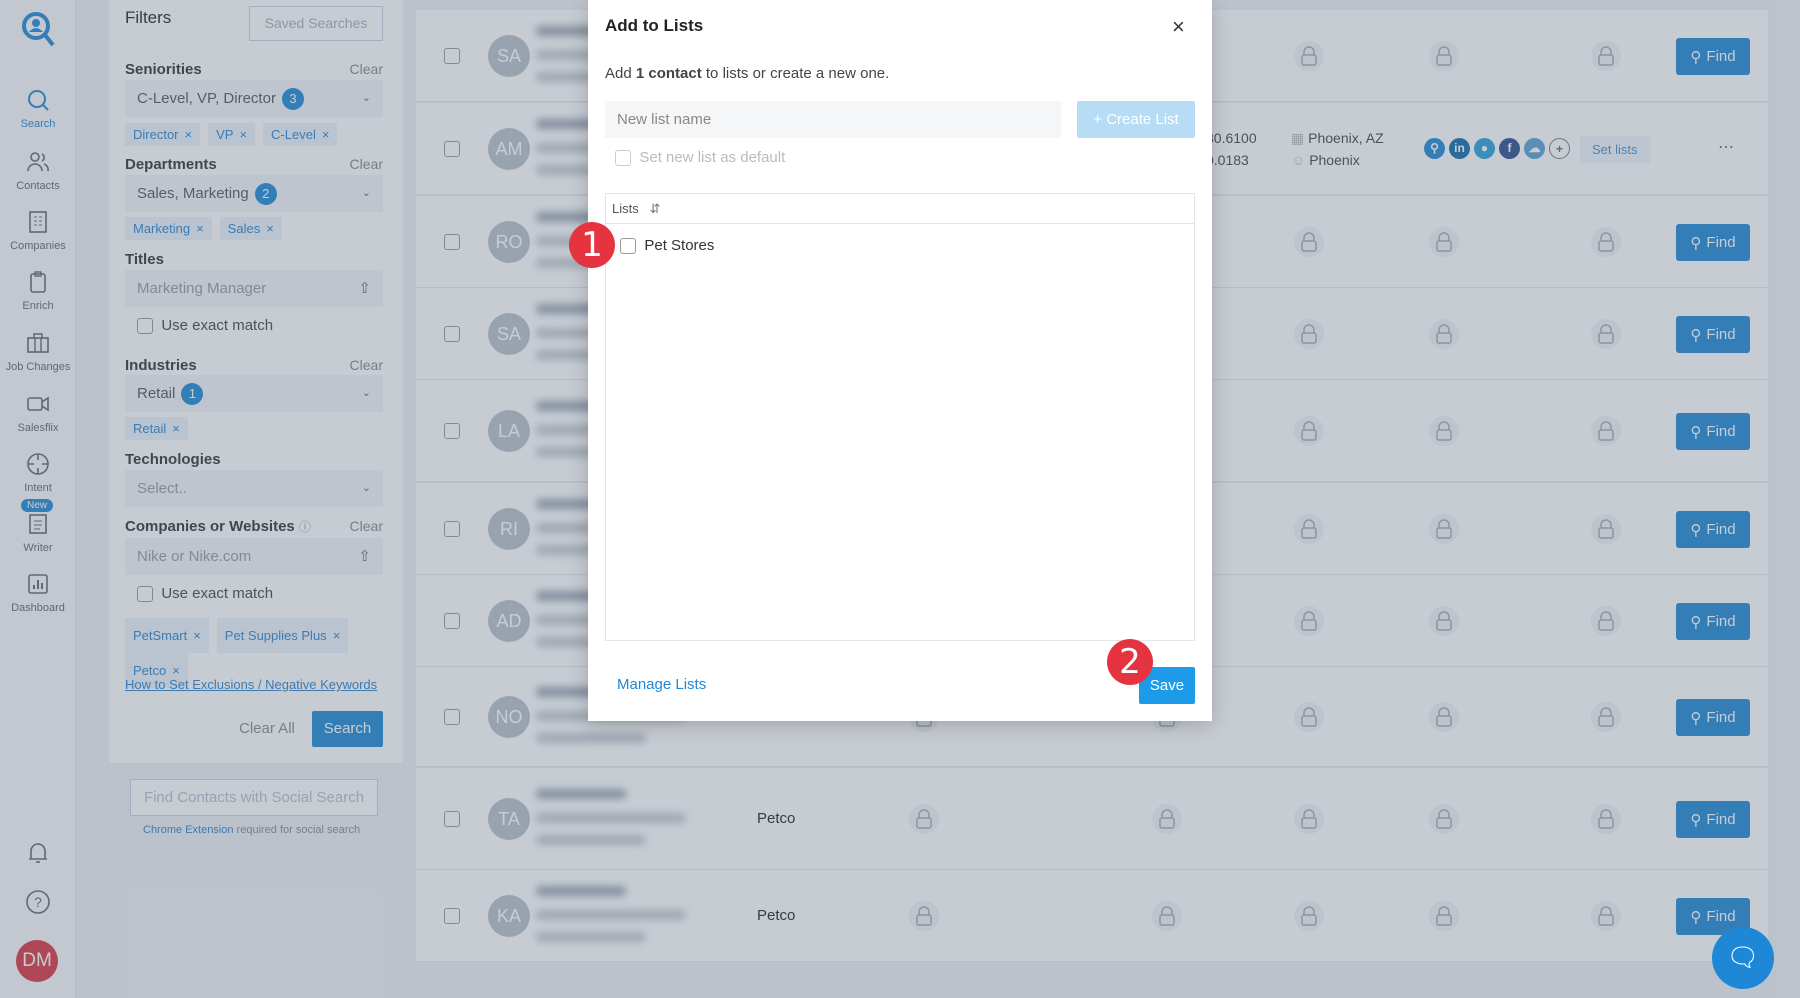 The width and height of the screenshot is (1800, 998). I want to click on close-icon: ×, so click(1178, 27).